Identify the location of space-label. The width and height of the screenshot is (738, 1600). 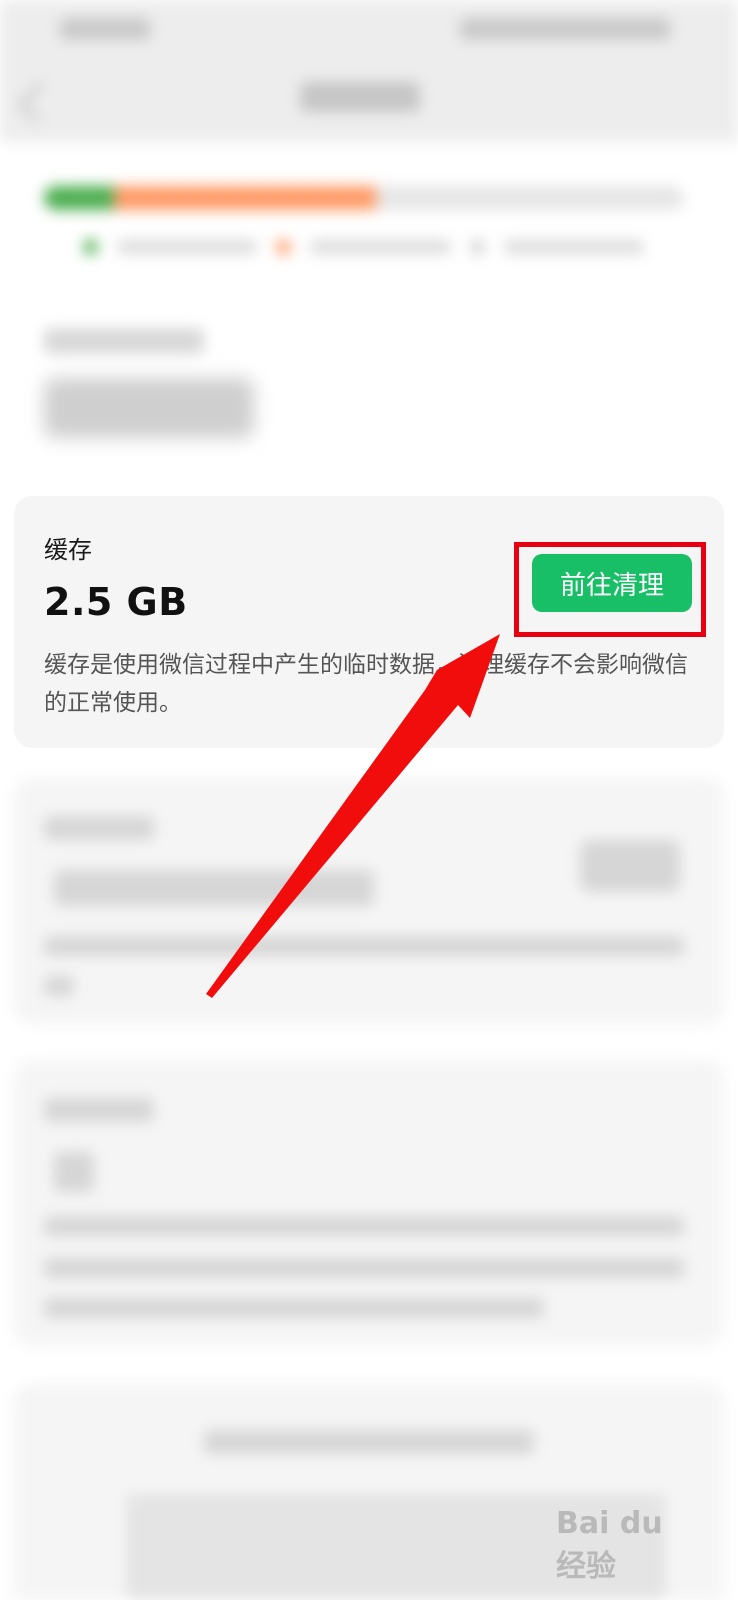
(124, 341).